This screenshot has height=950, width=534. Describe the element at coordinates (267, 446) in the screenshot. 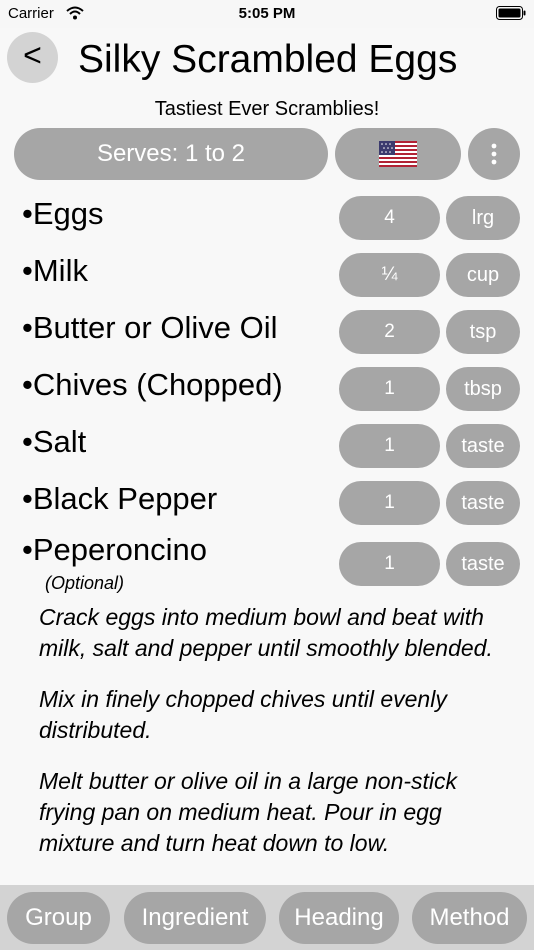

I see `ingredient-row: •Salt 1 taste` at that location.